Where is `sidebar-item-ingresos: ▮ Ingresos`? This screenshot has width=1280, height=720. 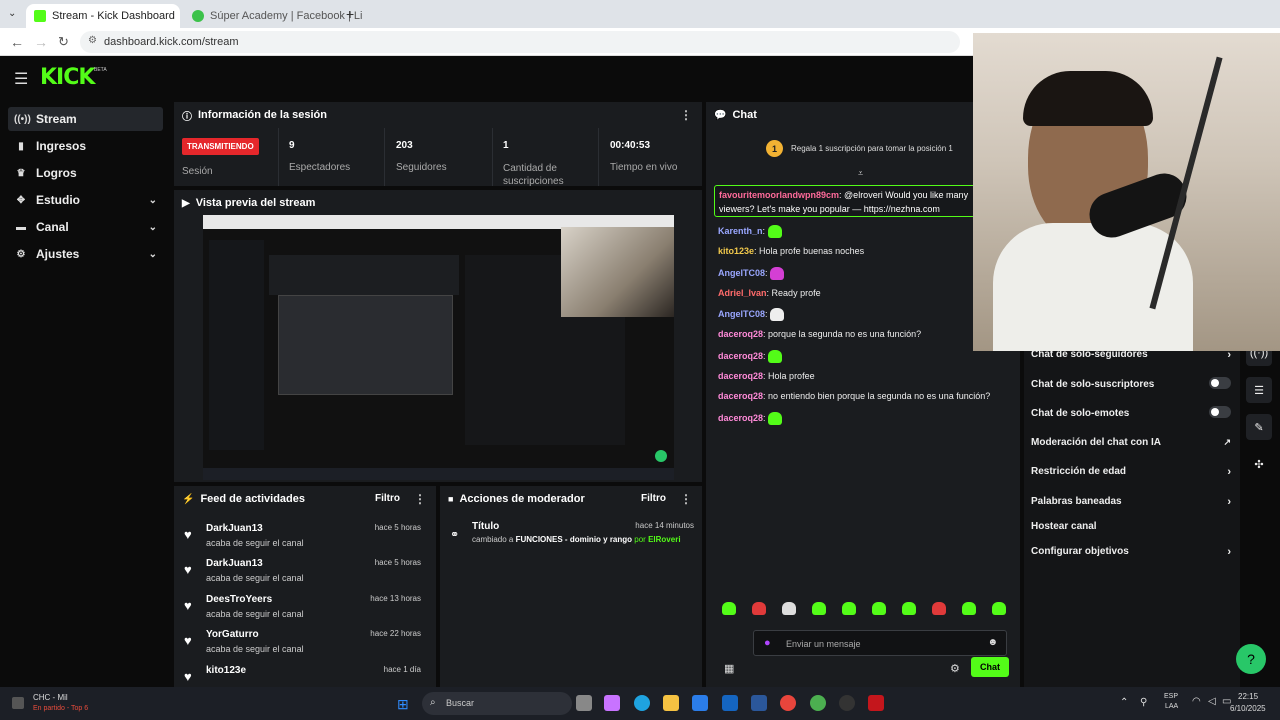
sidebar-item-ingresos: ▮ Ingresos is located at coordinates (85, 146).